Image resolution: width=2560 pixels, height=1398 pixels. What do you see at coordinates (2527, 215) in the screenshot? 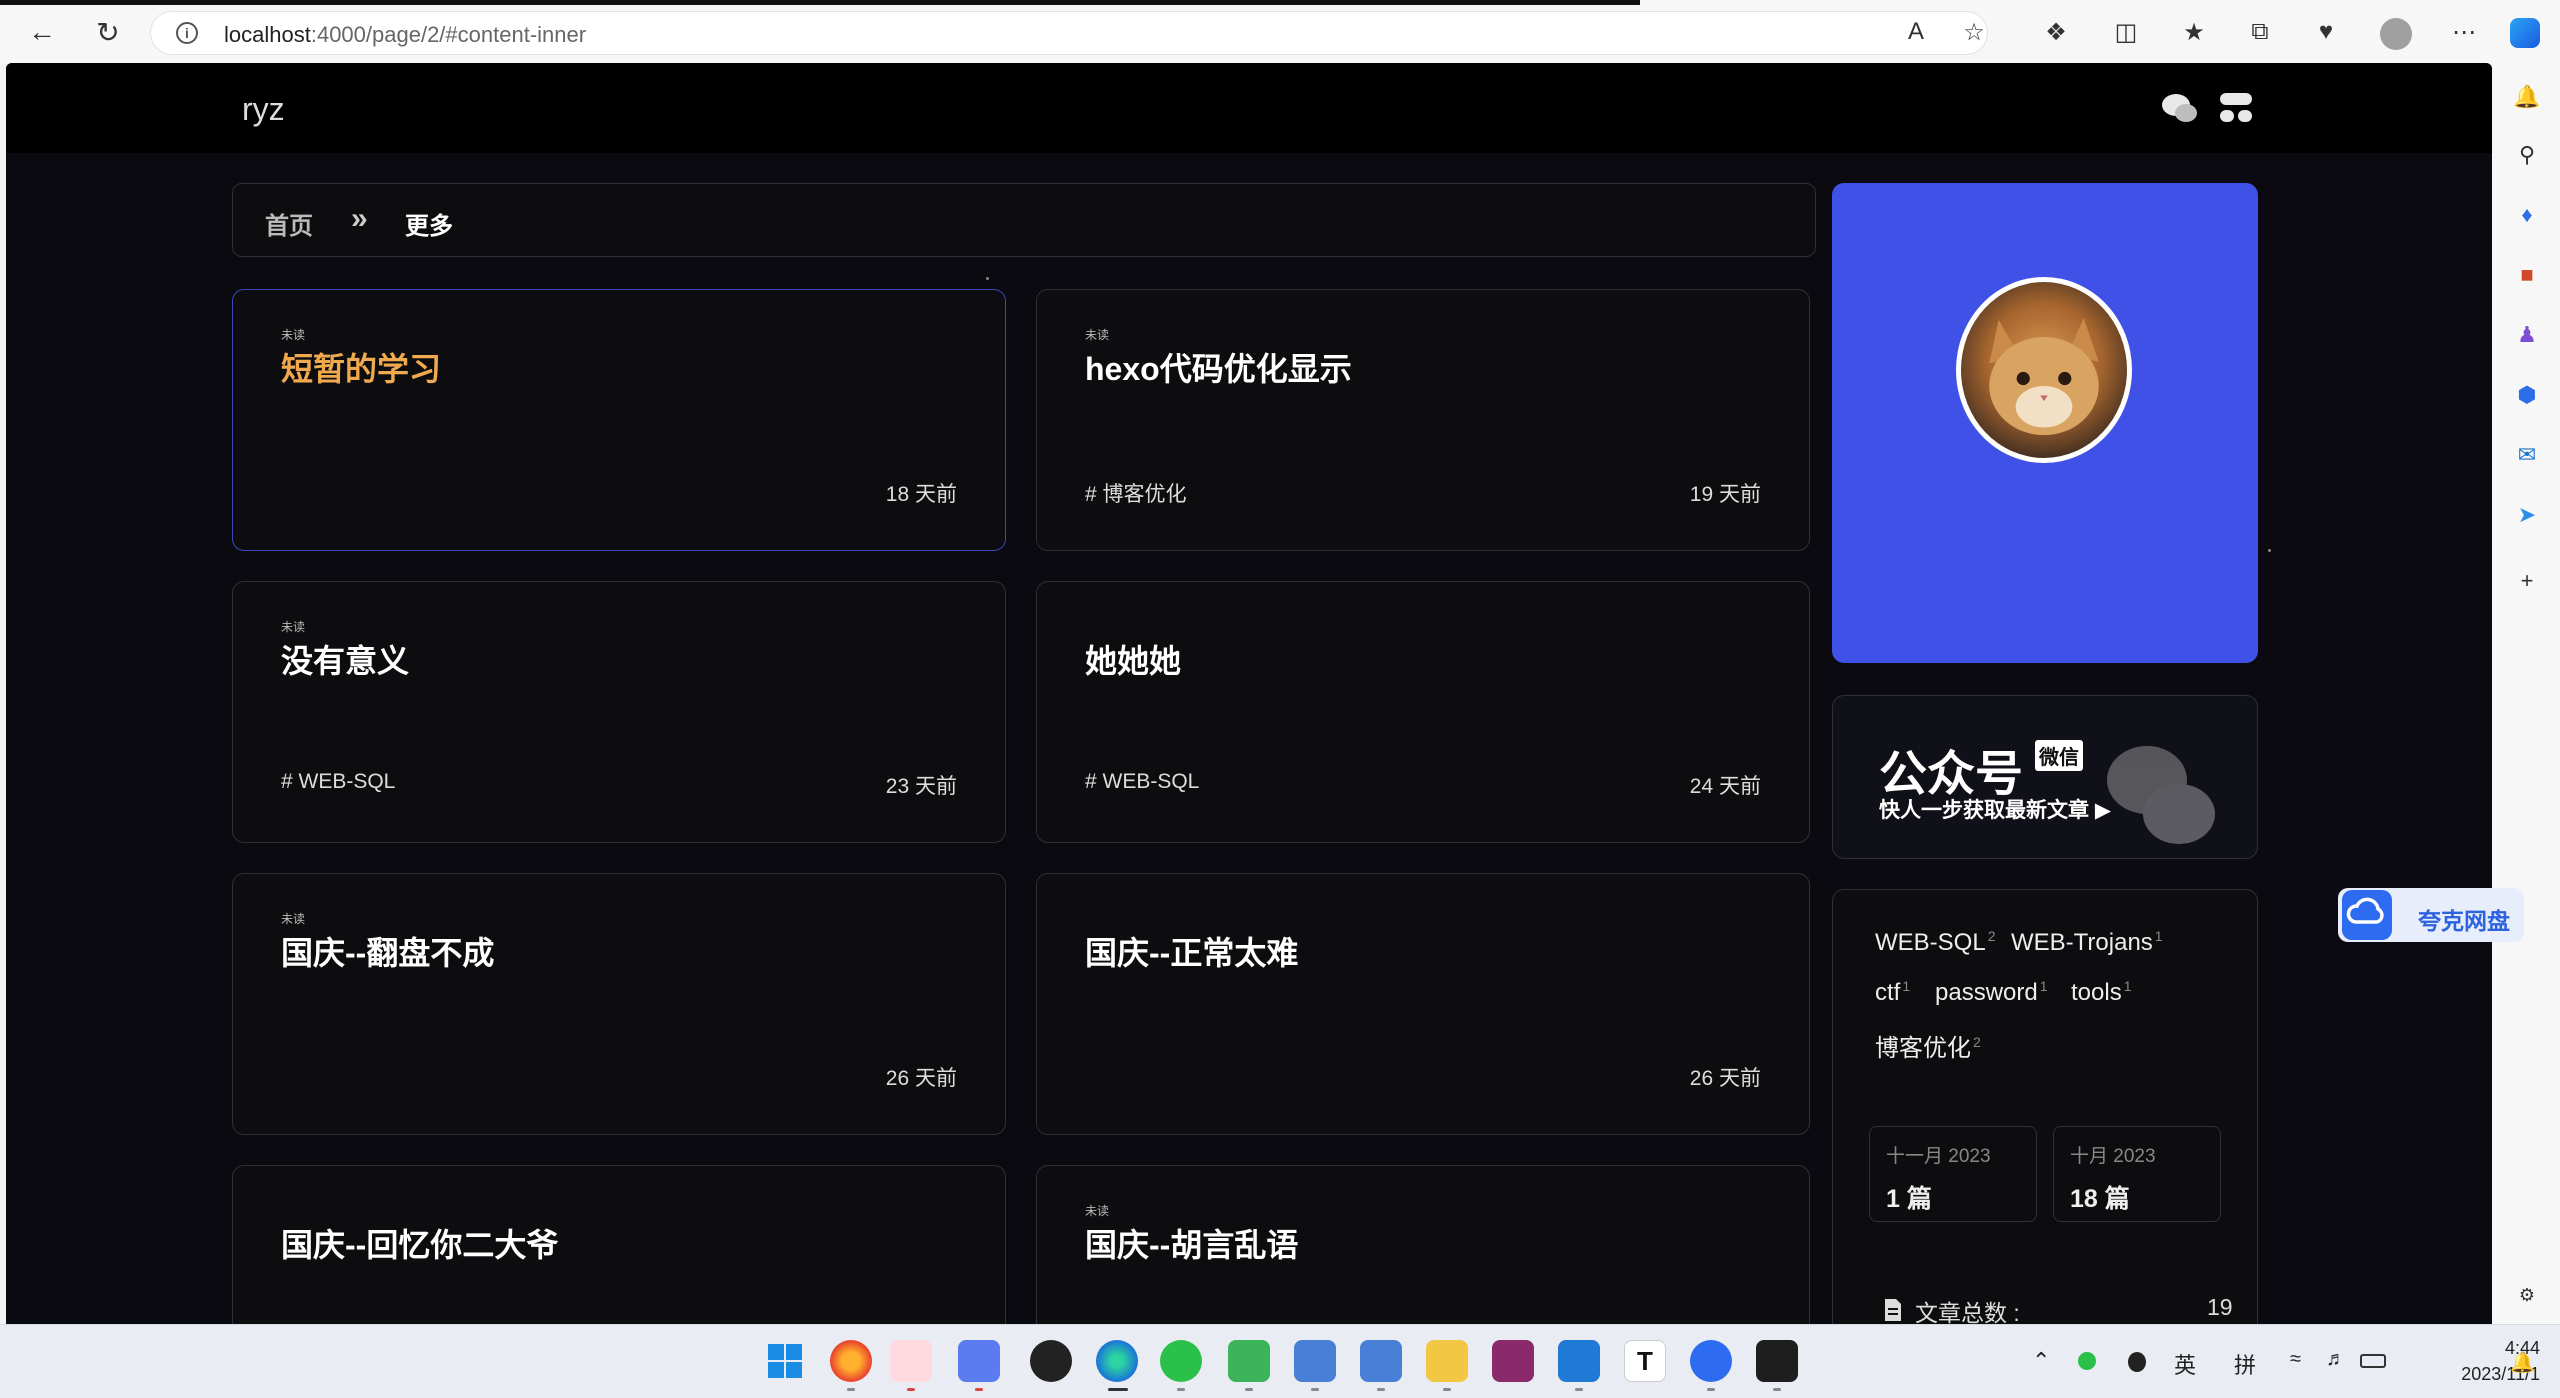
I see `shopping-tag-icon: ♦` at bounding box center [2527, 215].